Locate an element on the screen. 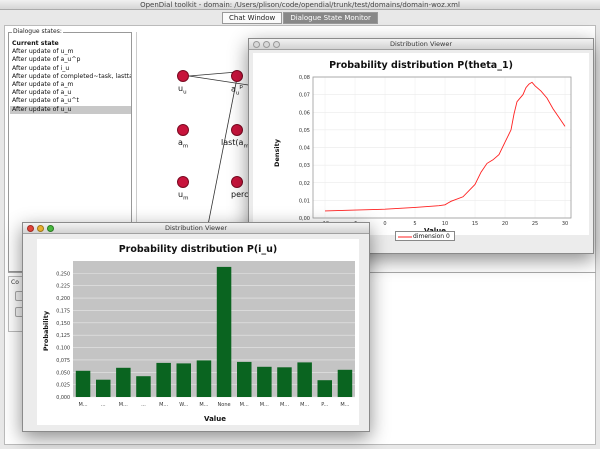 This screenshot has width=600, height=449. y-tick-label: 0,125 is located at coordinates (63, 336).